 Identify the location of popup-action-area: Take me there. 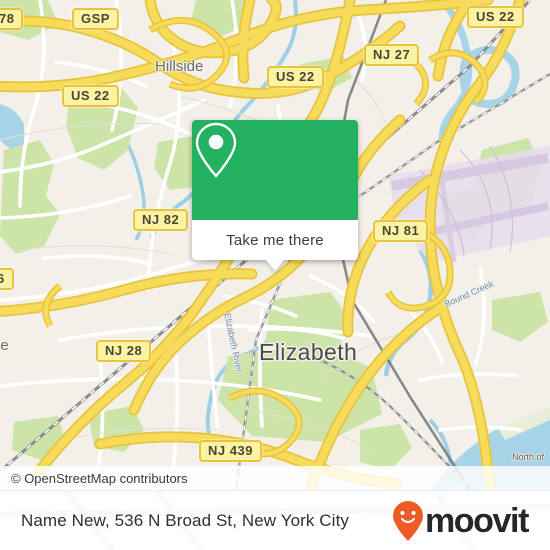
(275, 240).